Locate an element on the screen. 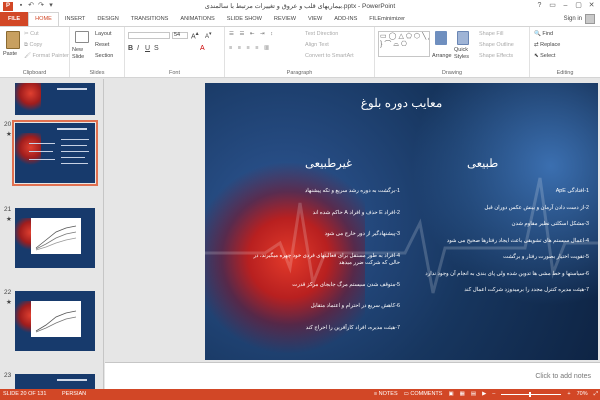 This screenshot has height=400, width=600. slideshow-icon: ▶ is located at coordinates (484, 394).